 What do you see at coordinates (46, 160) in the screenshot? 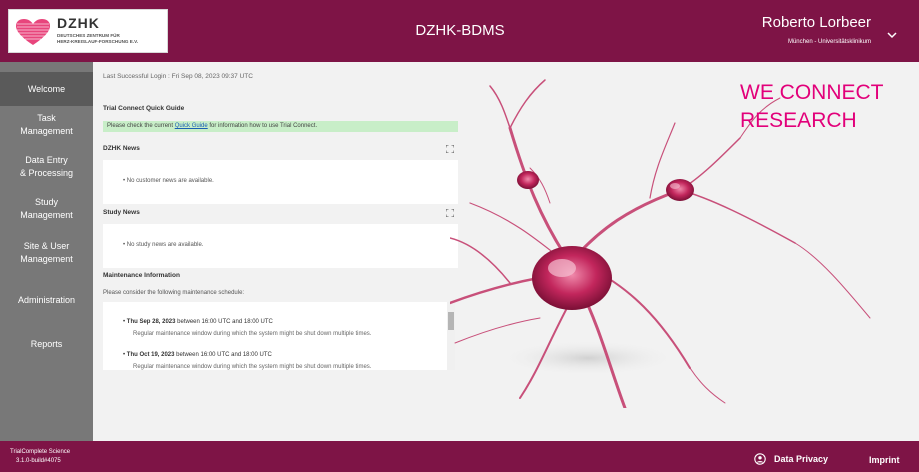
I see `sidebar-item-label: Data Entry` at bounding box center [46, 160].